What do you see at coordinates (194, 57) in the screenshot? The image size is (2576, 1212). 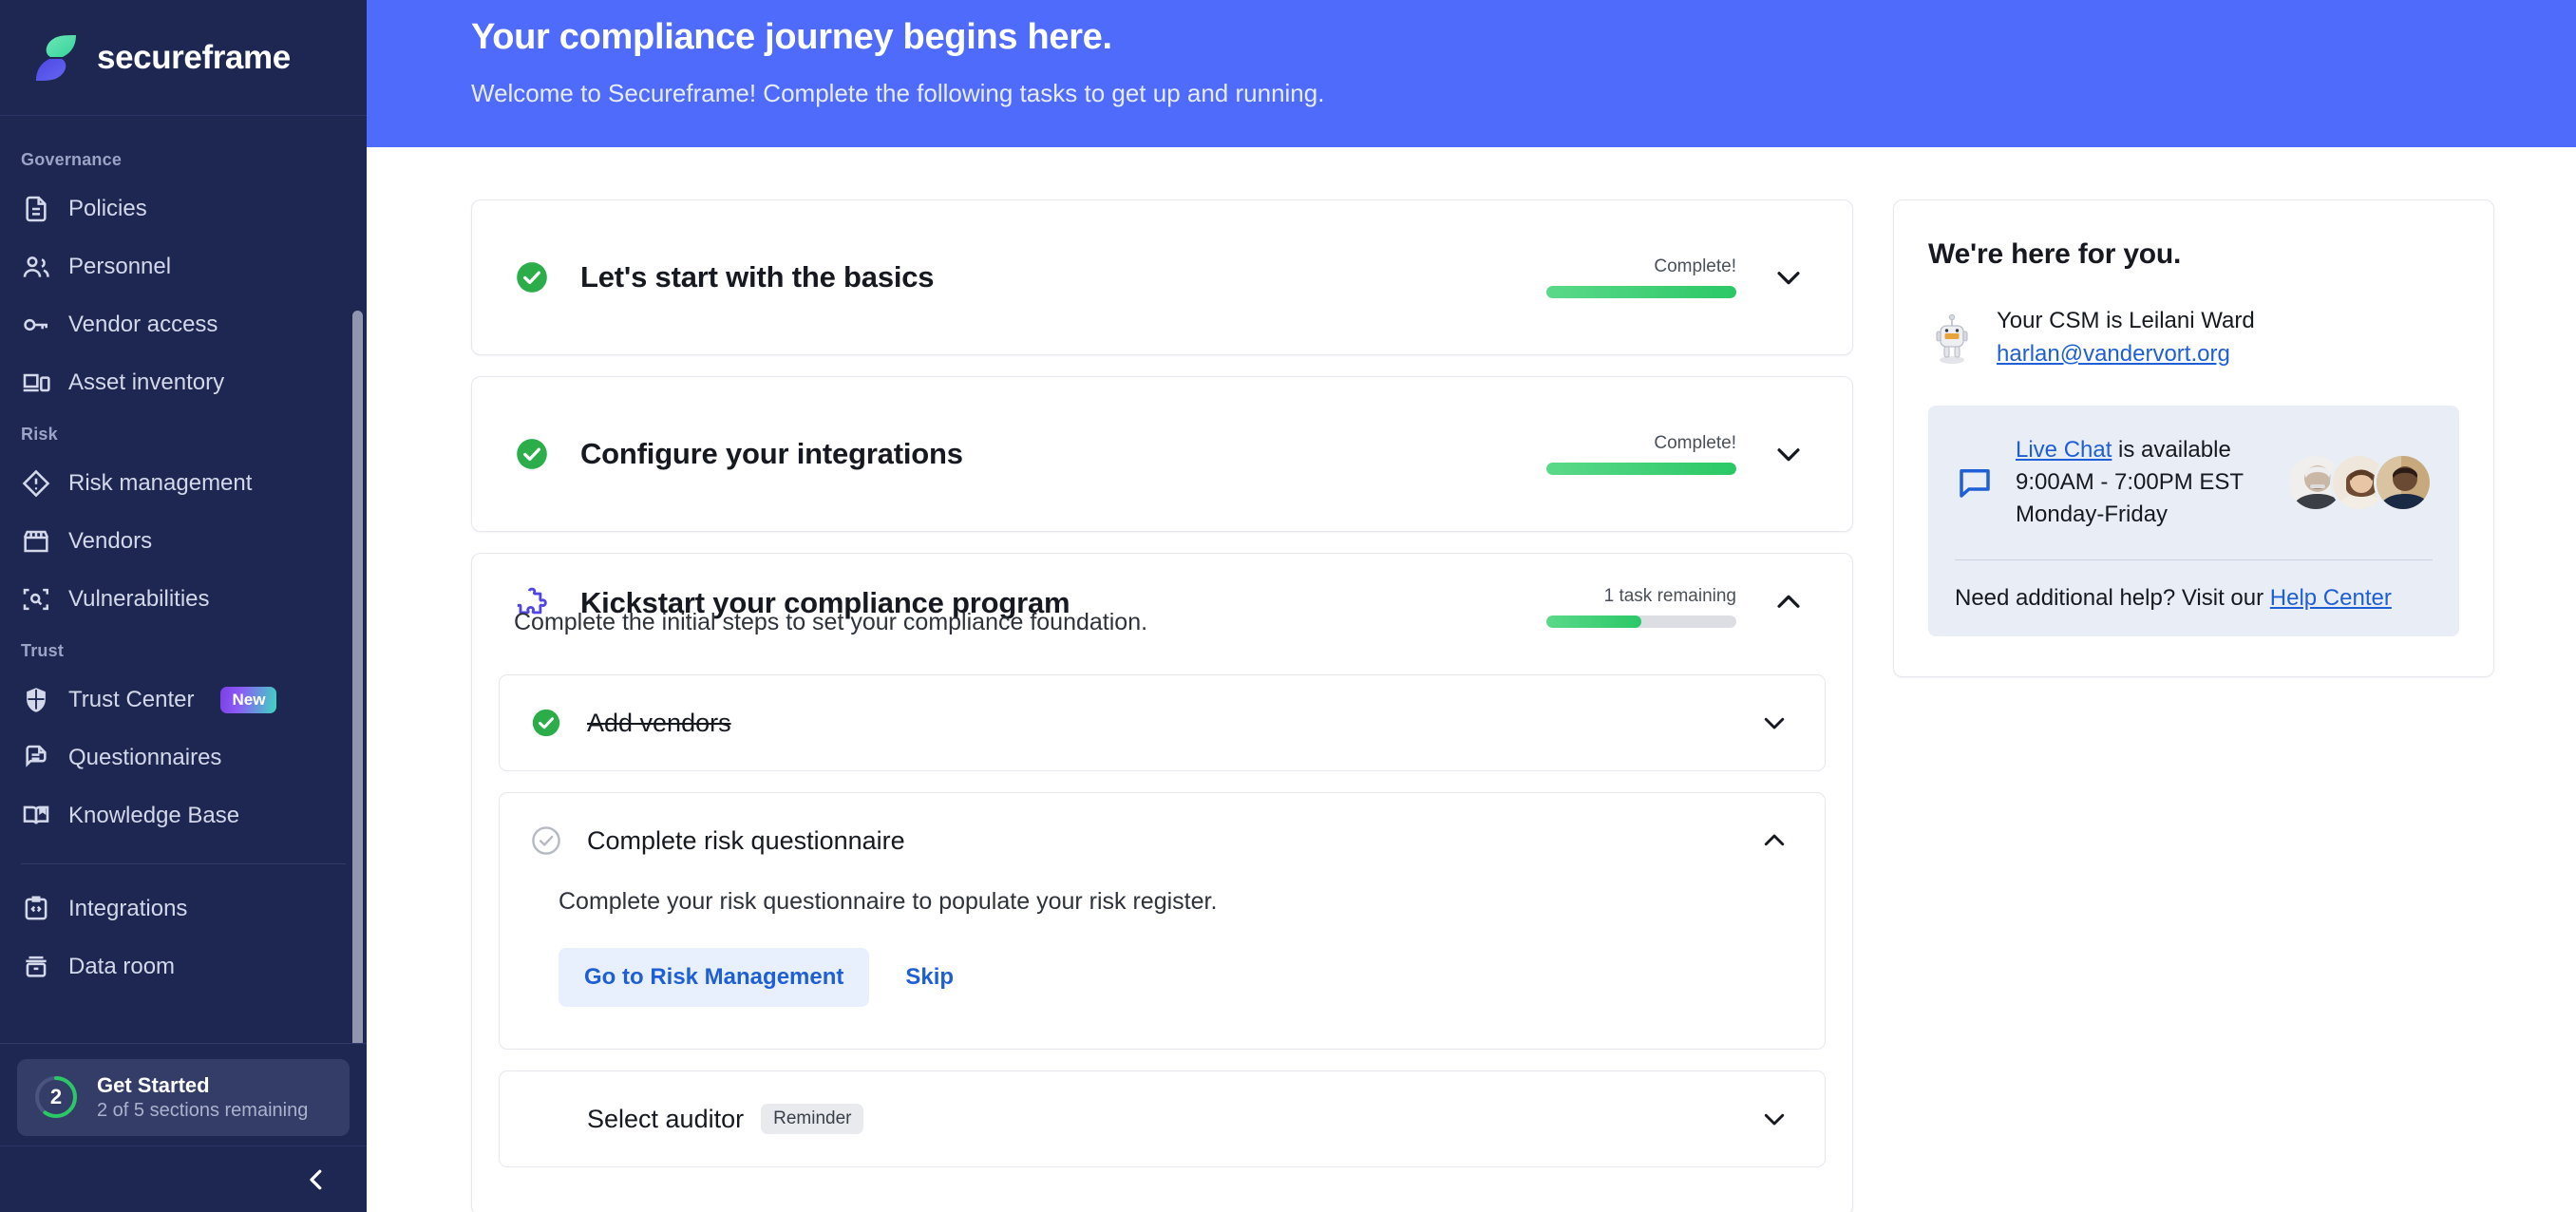 I see `brand-name: secureframe` at bounding box center [194, 57].